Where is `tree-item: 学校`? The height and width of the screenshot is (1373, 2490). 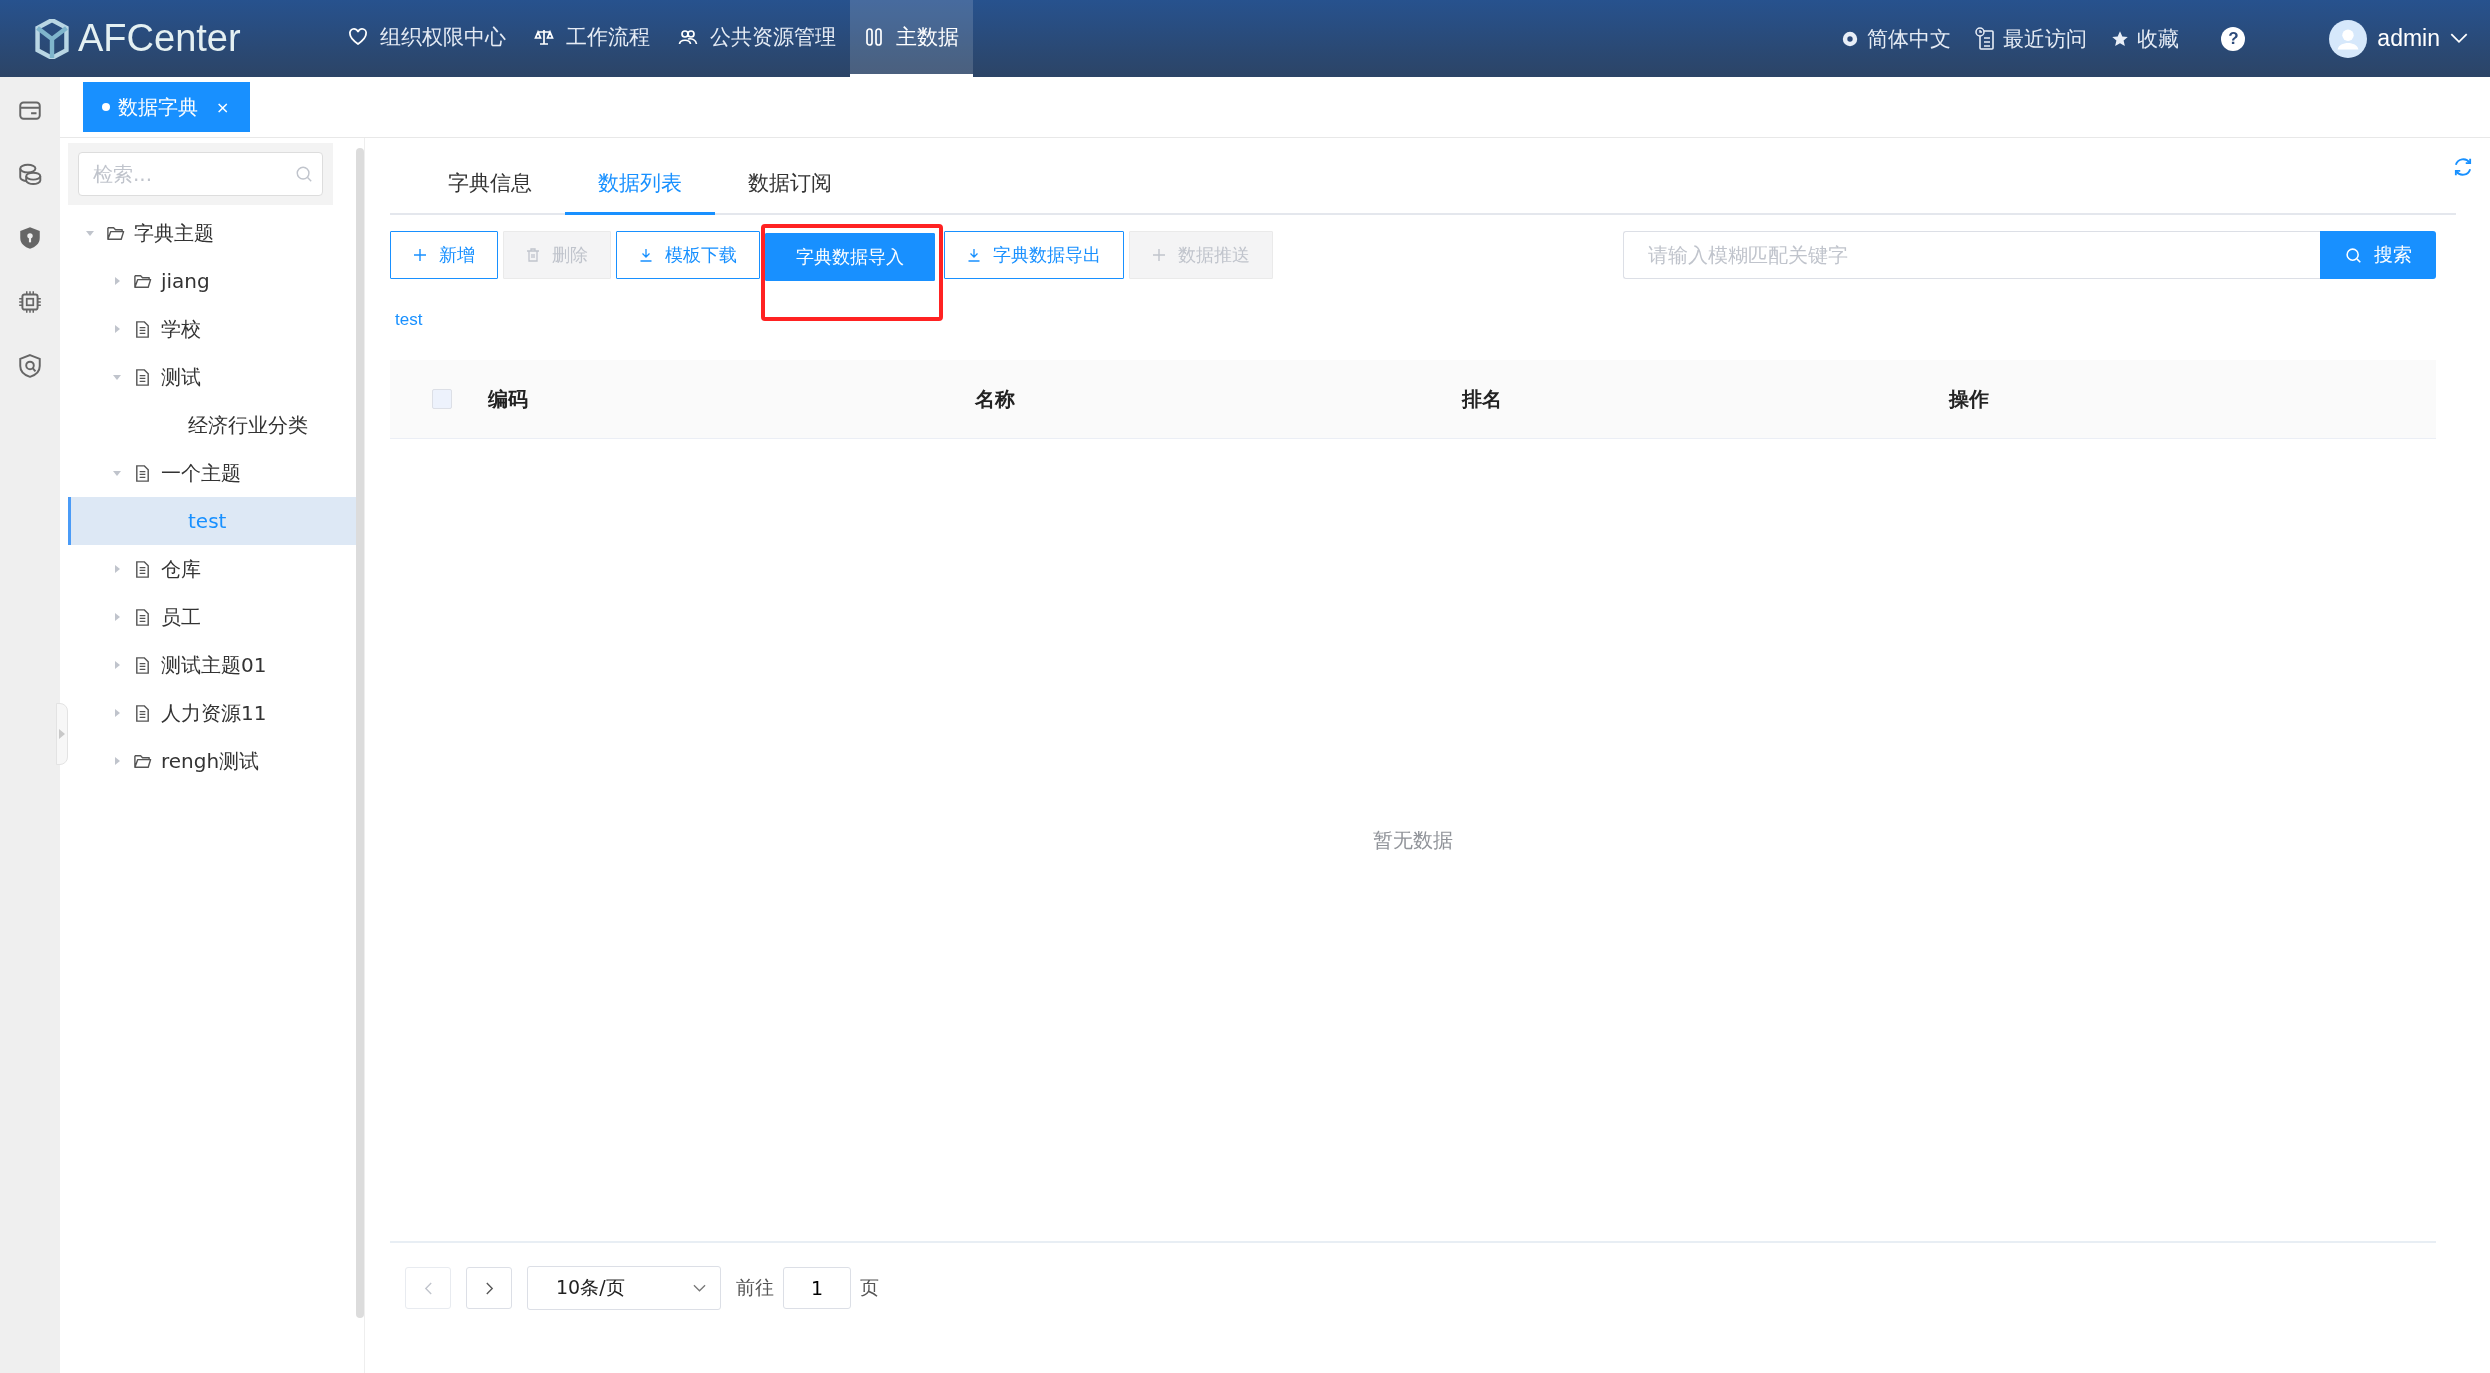 tree-item: 学校 is located at coordinates (213, 329).